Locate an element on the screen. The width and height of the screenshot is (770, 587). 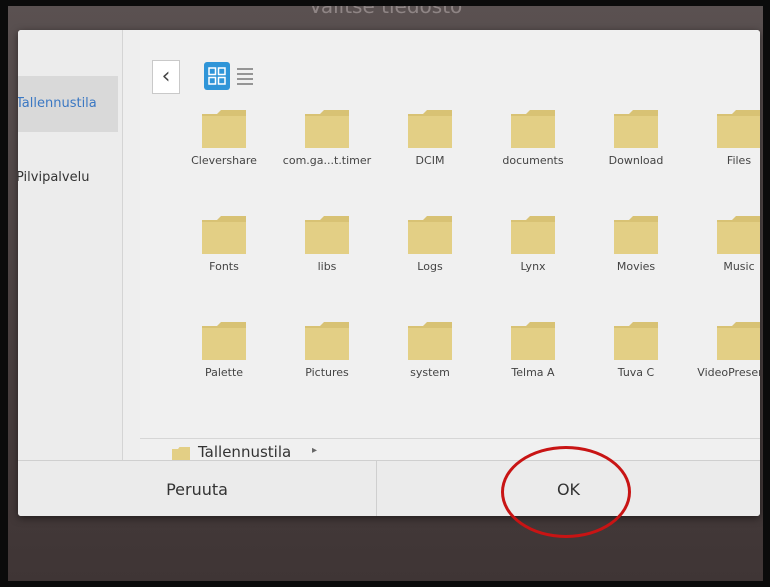
folder-label: Logs is located at coordinates (430, 266).